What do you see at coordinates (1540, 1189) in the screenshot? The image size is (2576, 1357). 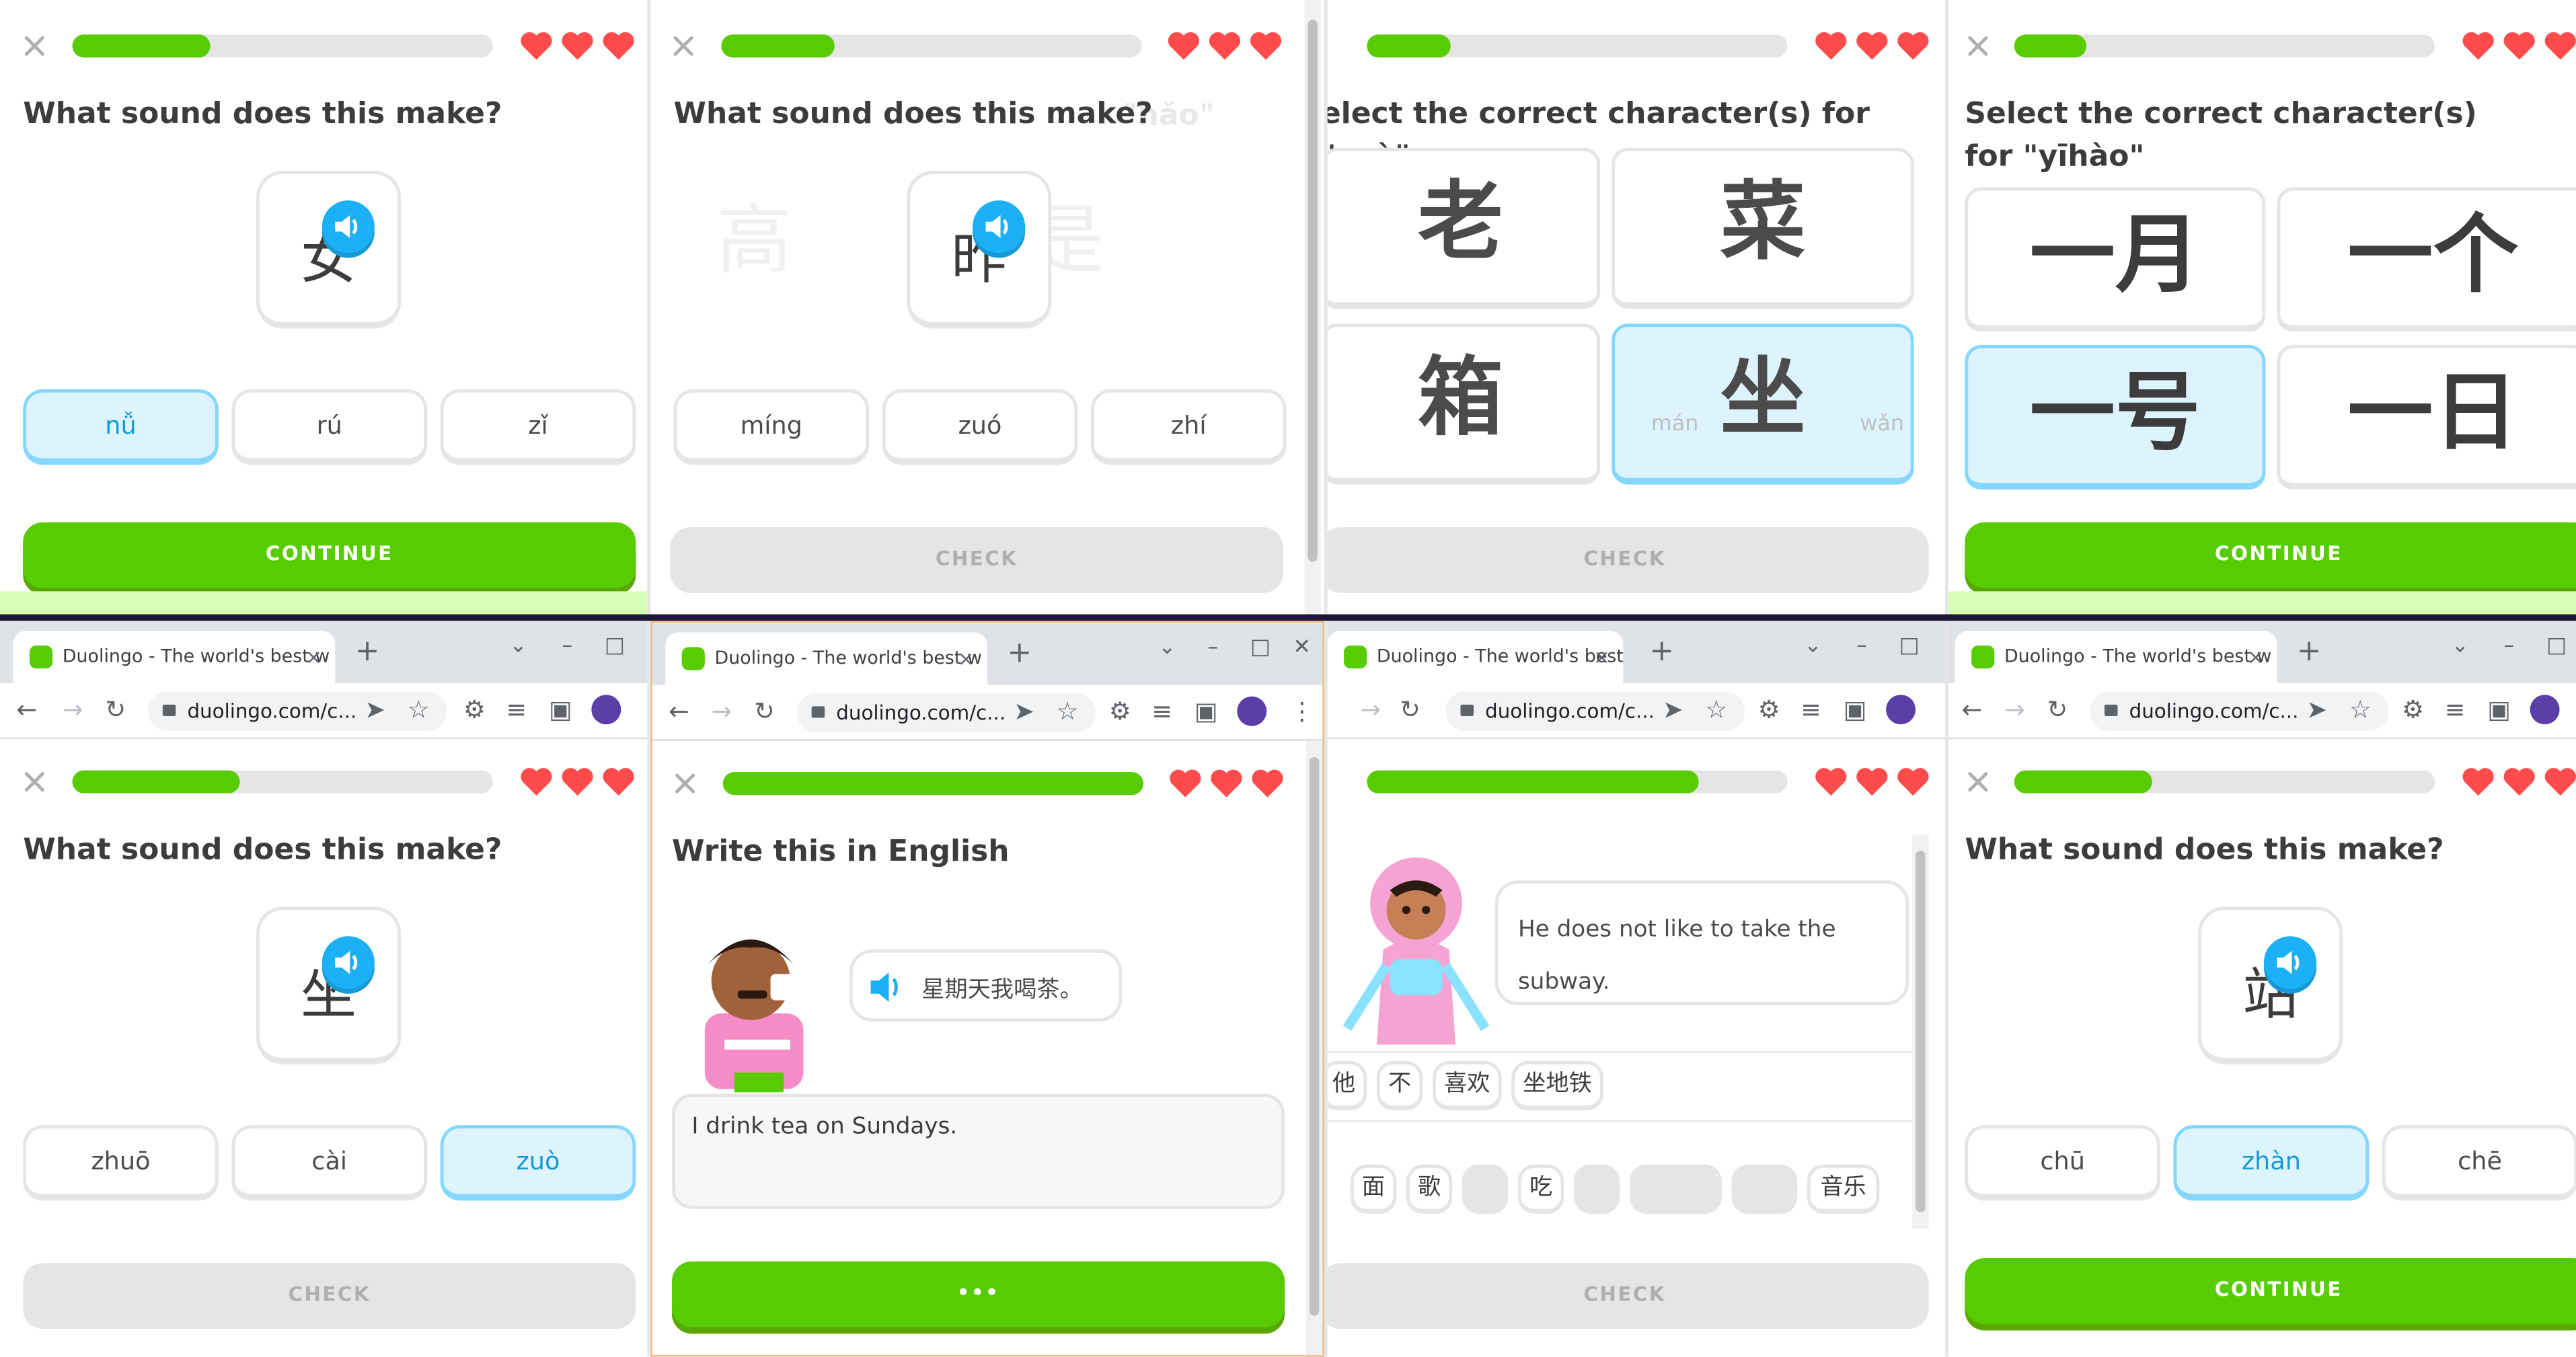 I see `bank-word-chip: 吃` at bounding box center [1540, 1189].